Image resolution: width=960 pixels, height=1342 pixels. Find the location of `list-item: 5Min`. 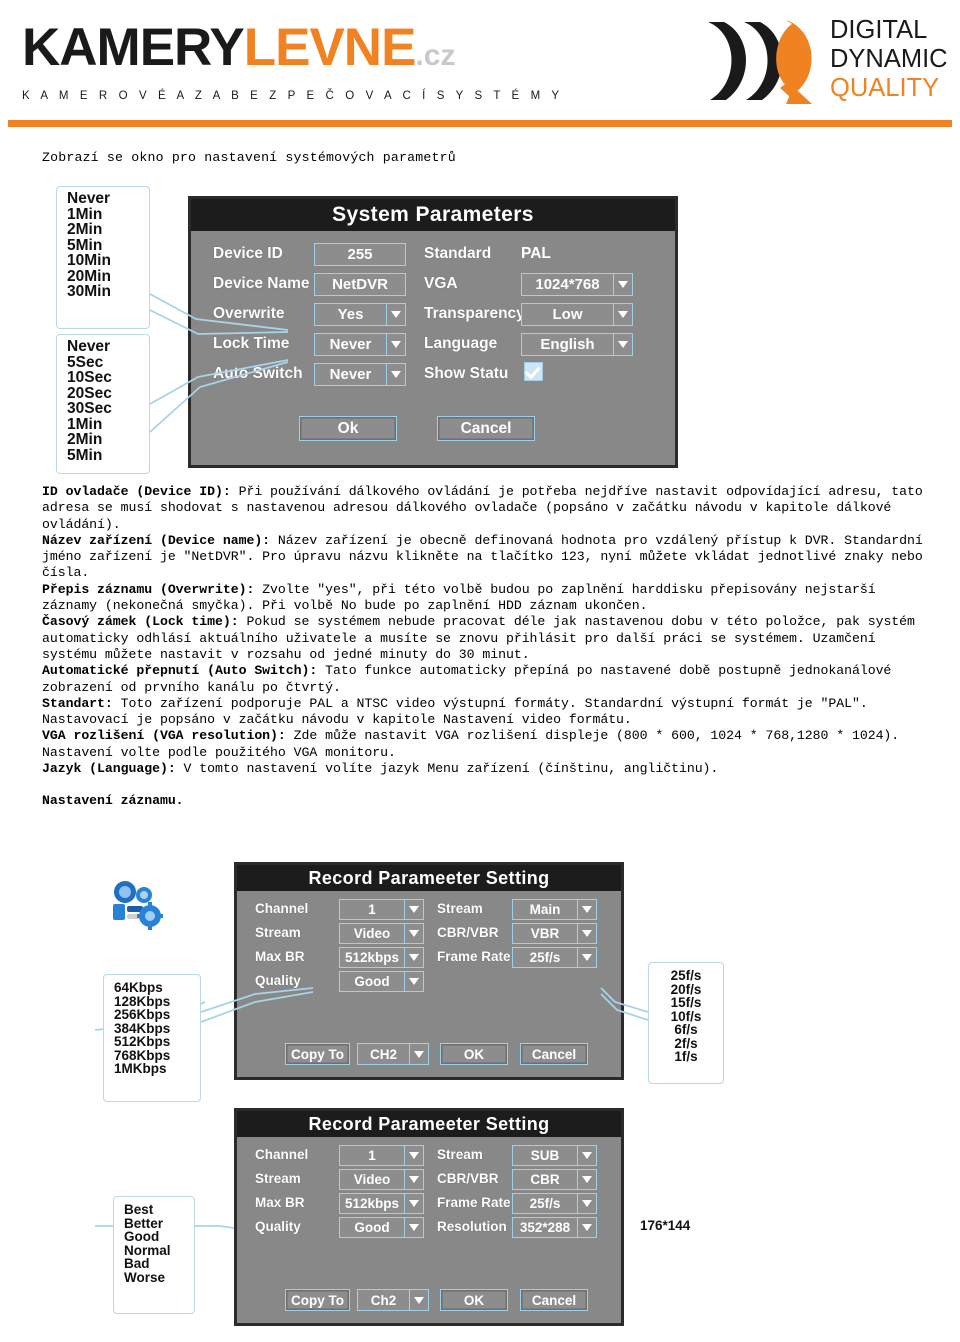

list-item: 5Min is located at coordinates (85, 245).